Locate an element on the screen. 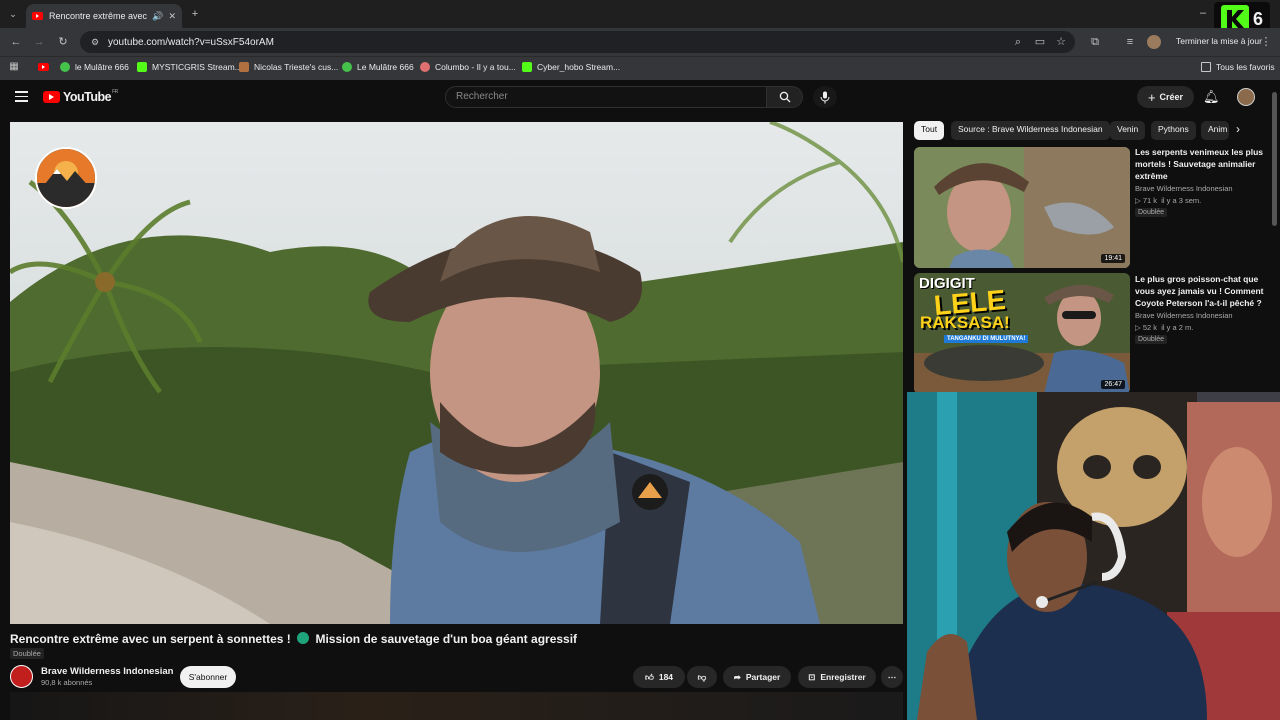  more-actions-button: ⋯ is located at coordinates (892, 677).